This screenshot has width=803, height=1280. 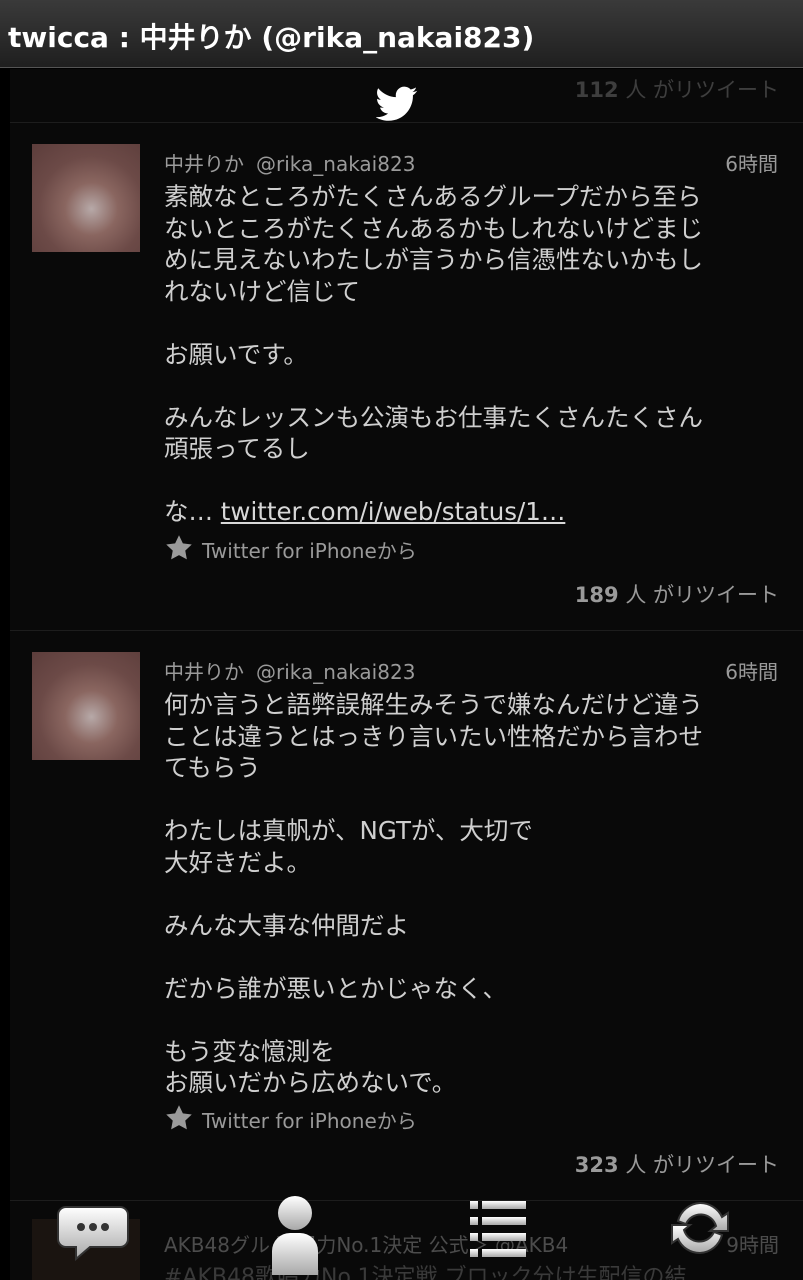 I want to click on reply-icon, so click(x=93, y=1230).